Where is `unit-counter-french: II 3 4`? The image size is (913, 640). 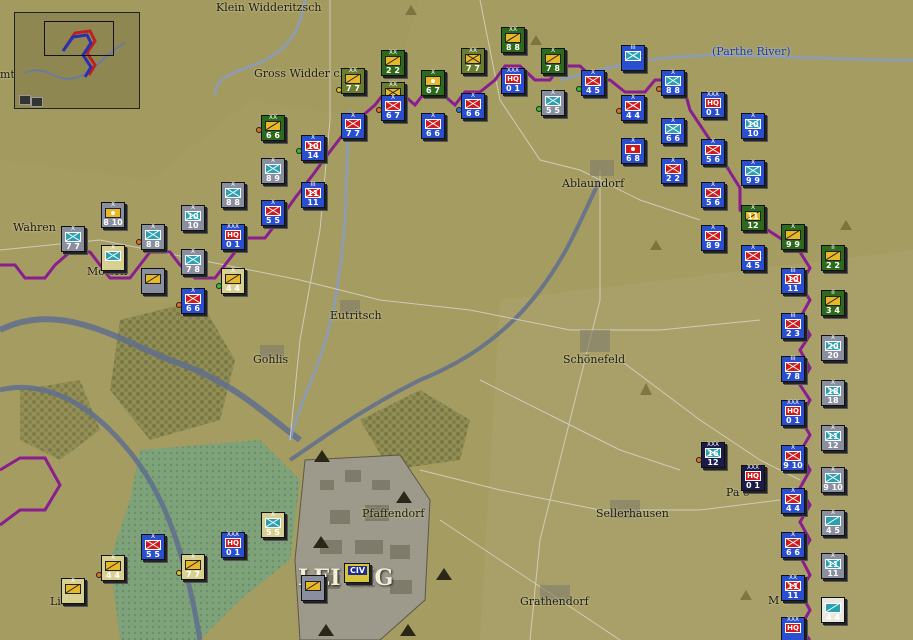
unit-counter-french: II 3 4 is located at coordinates (833, 303).